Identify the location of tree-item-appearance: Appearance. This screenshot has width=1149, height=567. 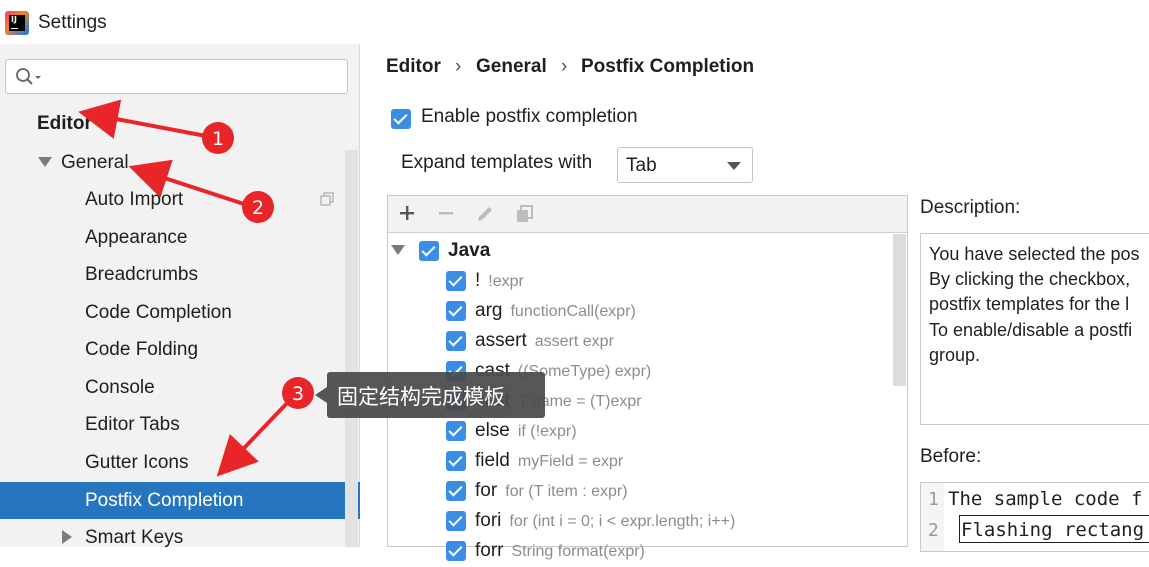
(136, 238).